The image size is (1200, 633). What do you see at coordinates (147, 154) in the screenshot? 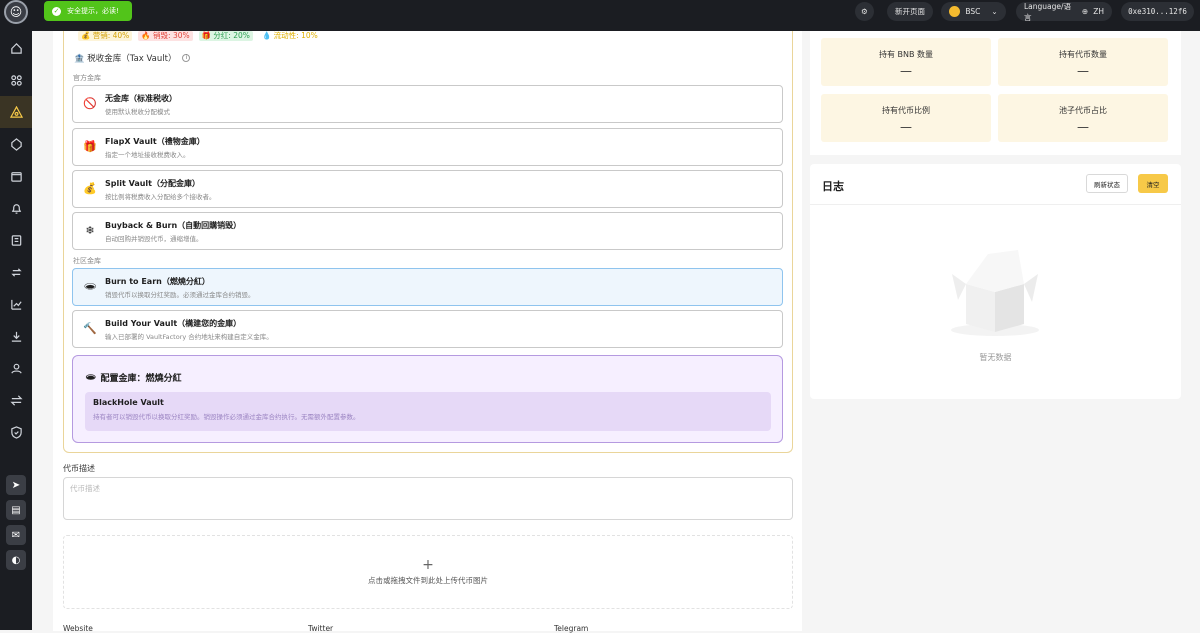
I see `vault-option-desc: 指定一个地址接收税费收入。` at bounding box center [147, 154].